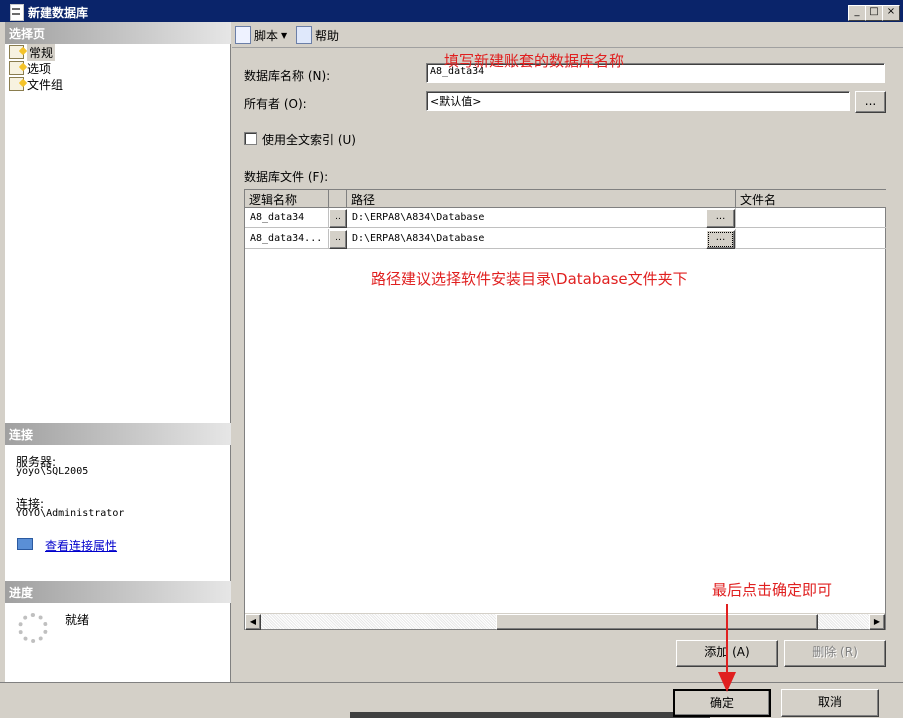  Describe the element at coordinates (891, 13) in the screenshot. I see `close-button: ×` at that location.